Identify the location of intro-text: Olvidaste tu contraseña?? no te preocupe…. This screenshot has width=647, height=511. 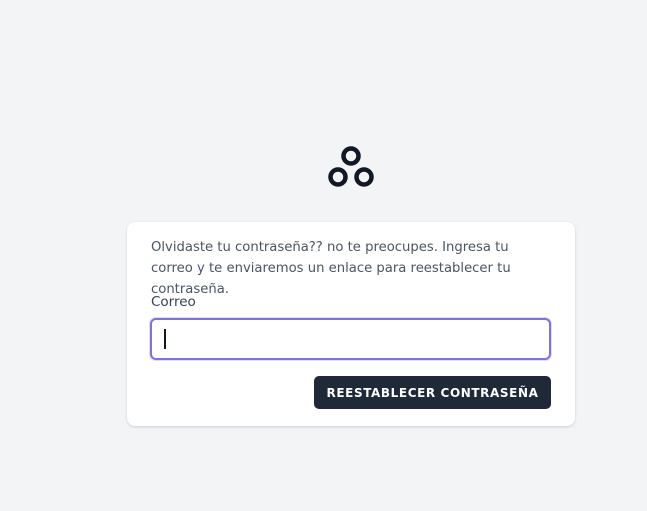
(331, 268).